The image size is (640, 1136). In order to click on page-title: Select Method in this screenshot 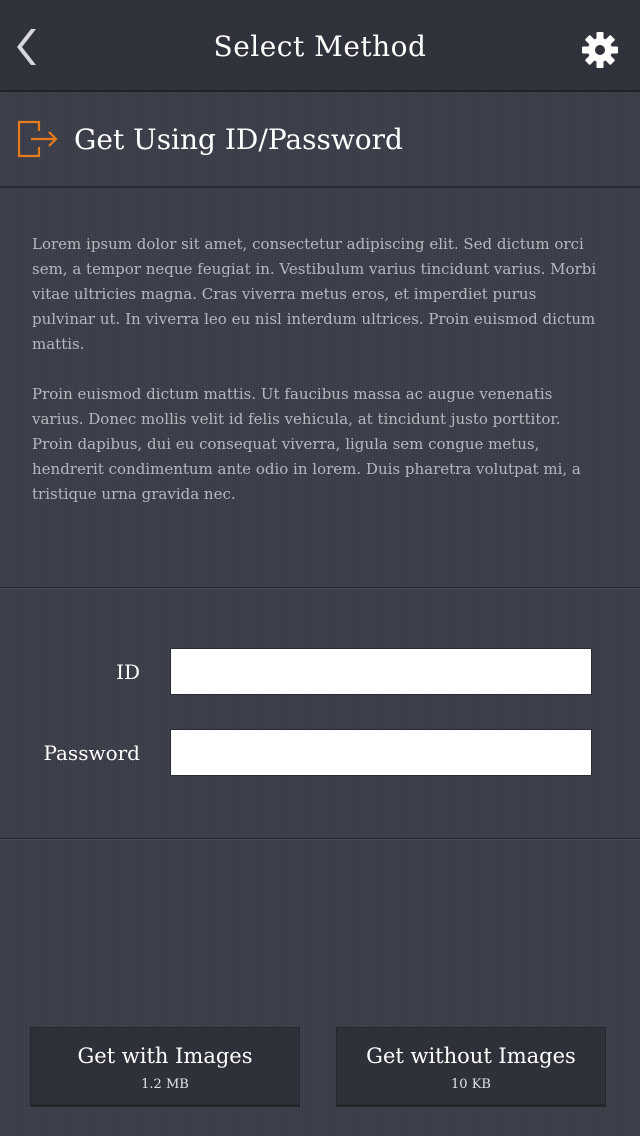, I will do `click(320, 46)`.